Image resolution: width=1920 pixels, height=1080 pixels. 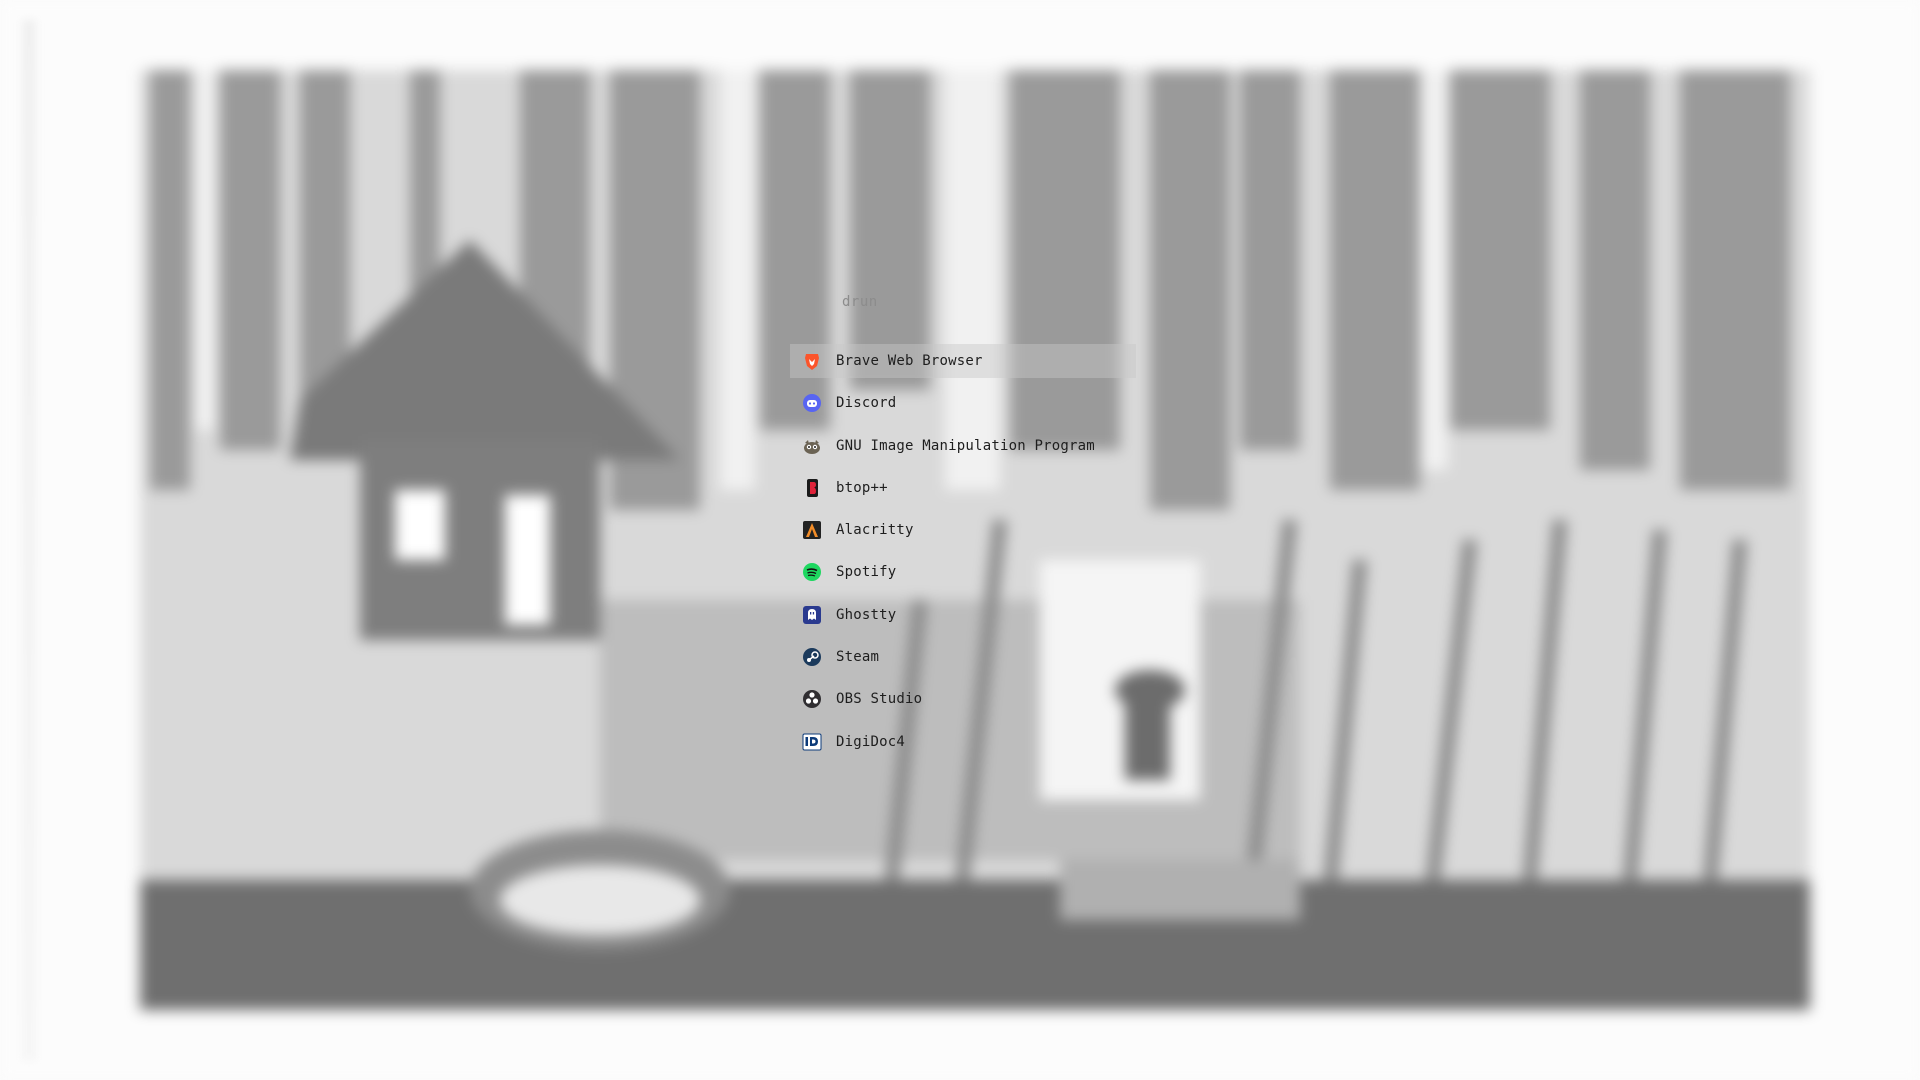 I want to click on mode-label: drun, so click(x=860, y=302).